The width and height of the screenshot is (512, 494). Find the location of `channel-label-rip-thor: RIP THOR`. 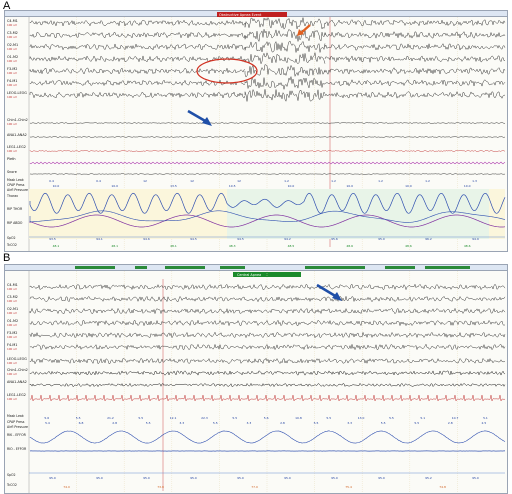

channel-label-rip-thor: RIP THOR is located at coordinates (15, 209).